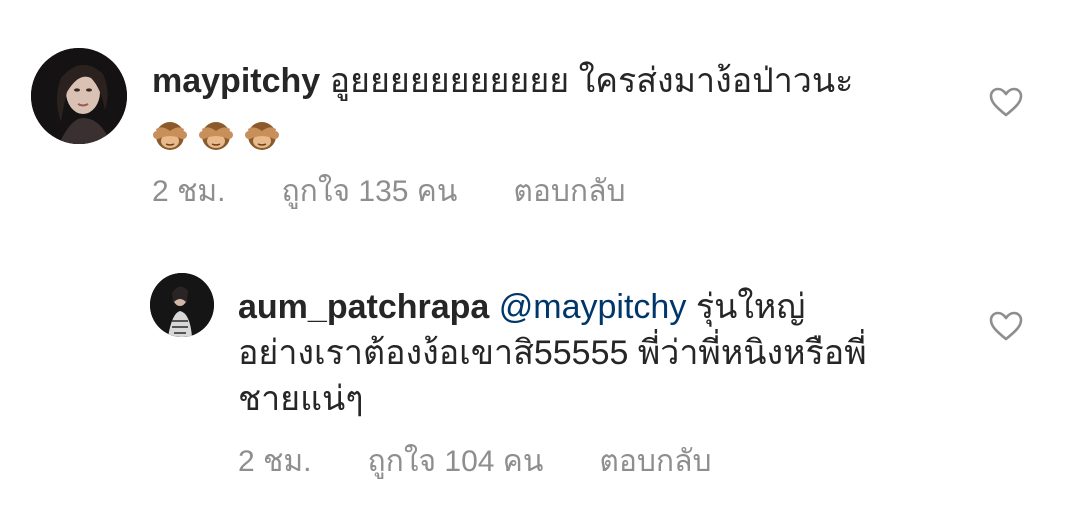 This screenshot has width=1080, height=506. Describe the element at coordinates (750, 307) in the screenshot. I see `comment-text: รุ่นใหญ่` at that location.